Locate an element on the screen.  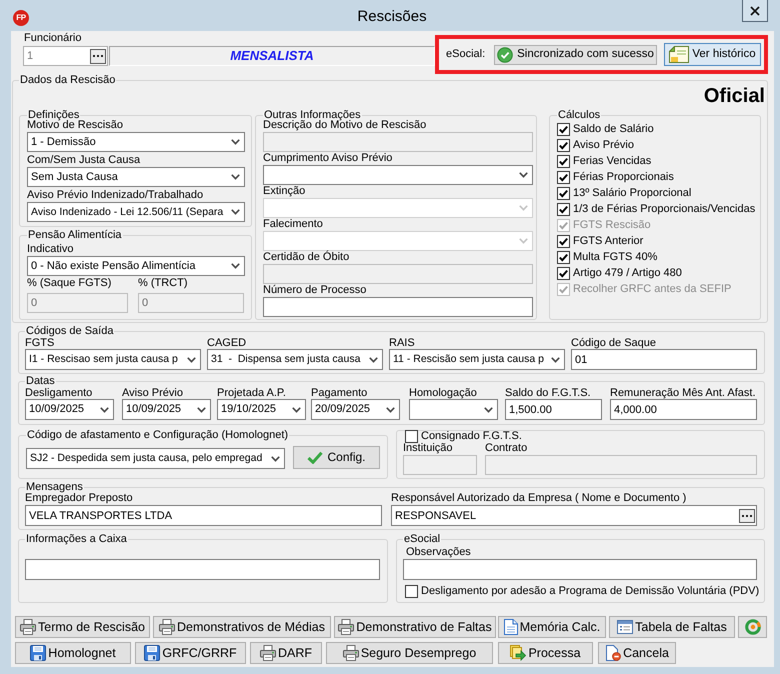
dropdown: 20/09/2025 is located at coordinates (355, 409).